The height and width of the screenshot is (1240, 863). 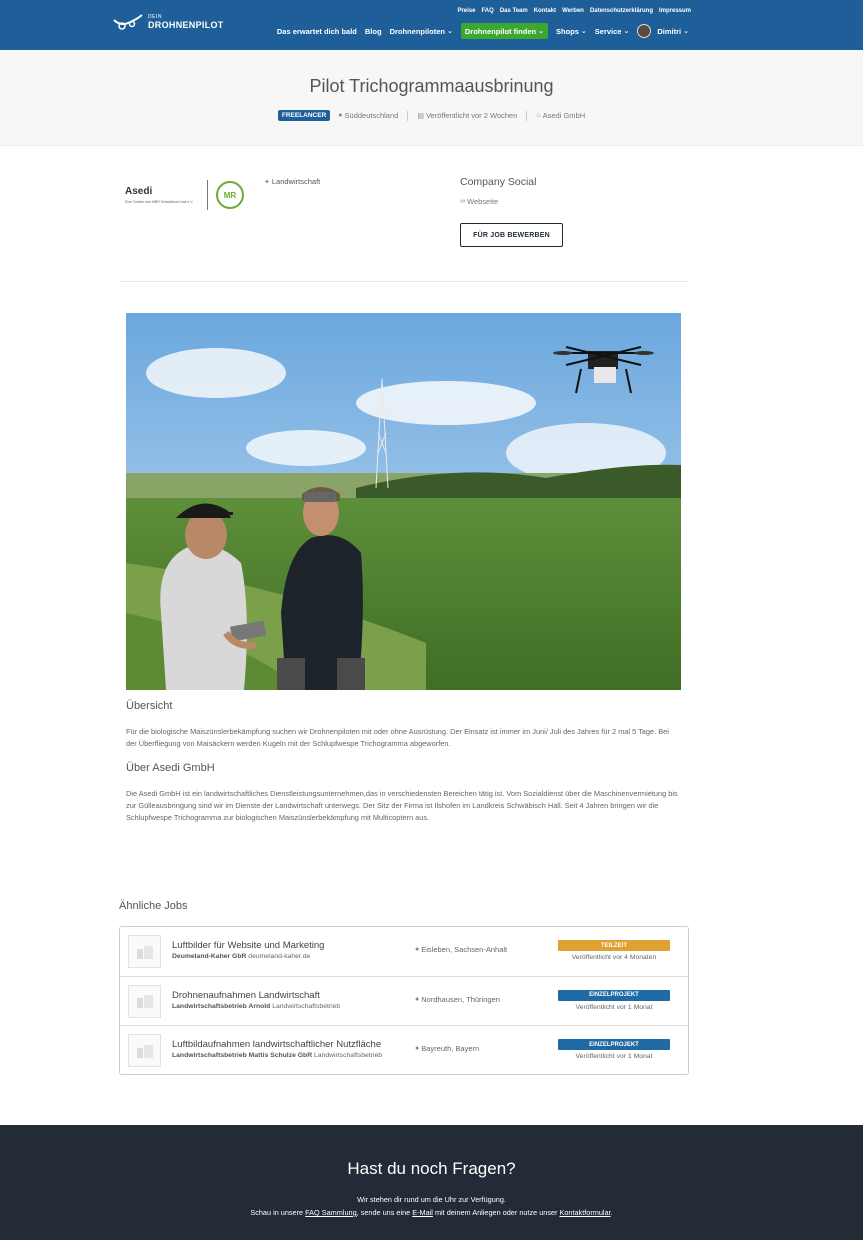 What do you see at coordinates (331, 1212) in the screenshot?
I see `faq-link: FAQ Sammlung` at bounding box center [331, 1212].